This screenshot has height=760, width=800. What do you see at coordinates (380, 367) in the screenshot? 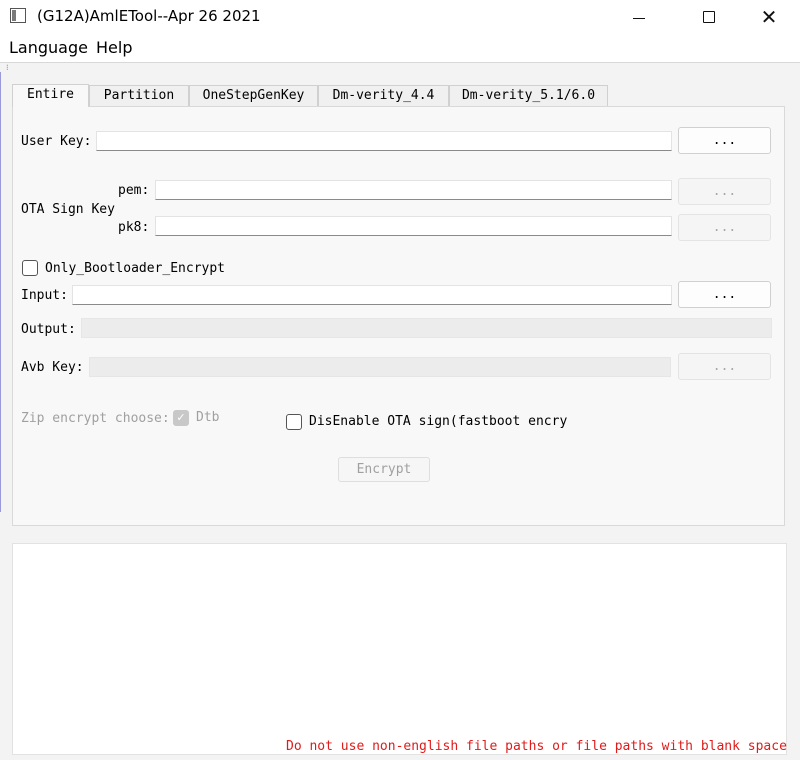
I see `avb-key-field` at bounding box center [380, 367].